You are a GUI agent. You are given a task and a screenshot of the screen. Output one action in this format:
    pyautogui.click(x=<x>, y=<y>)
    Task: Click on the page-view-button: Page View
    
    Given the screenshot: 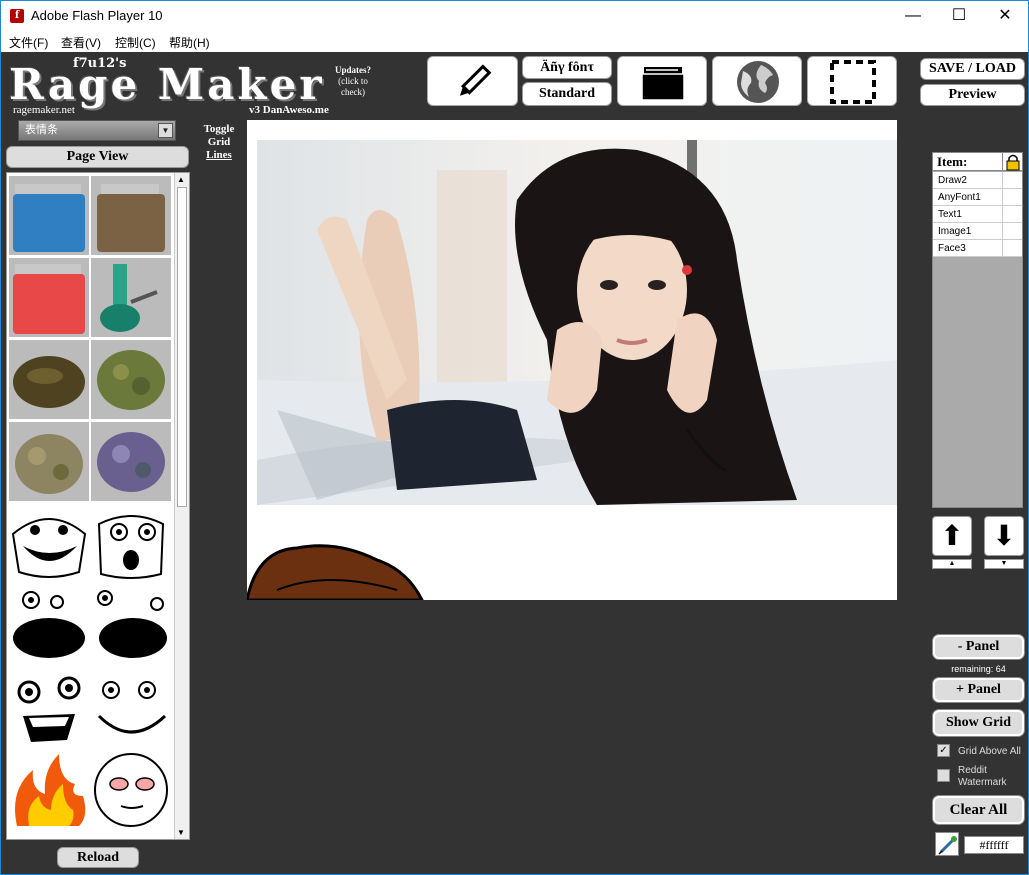 What is the action you would take?
    pyautogui.click(x=97, y=157)
    